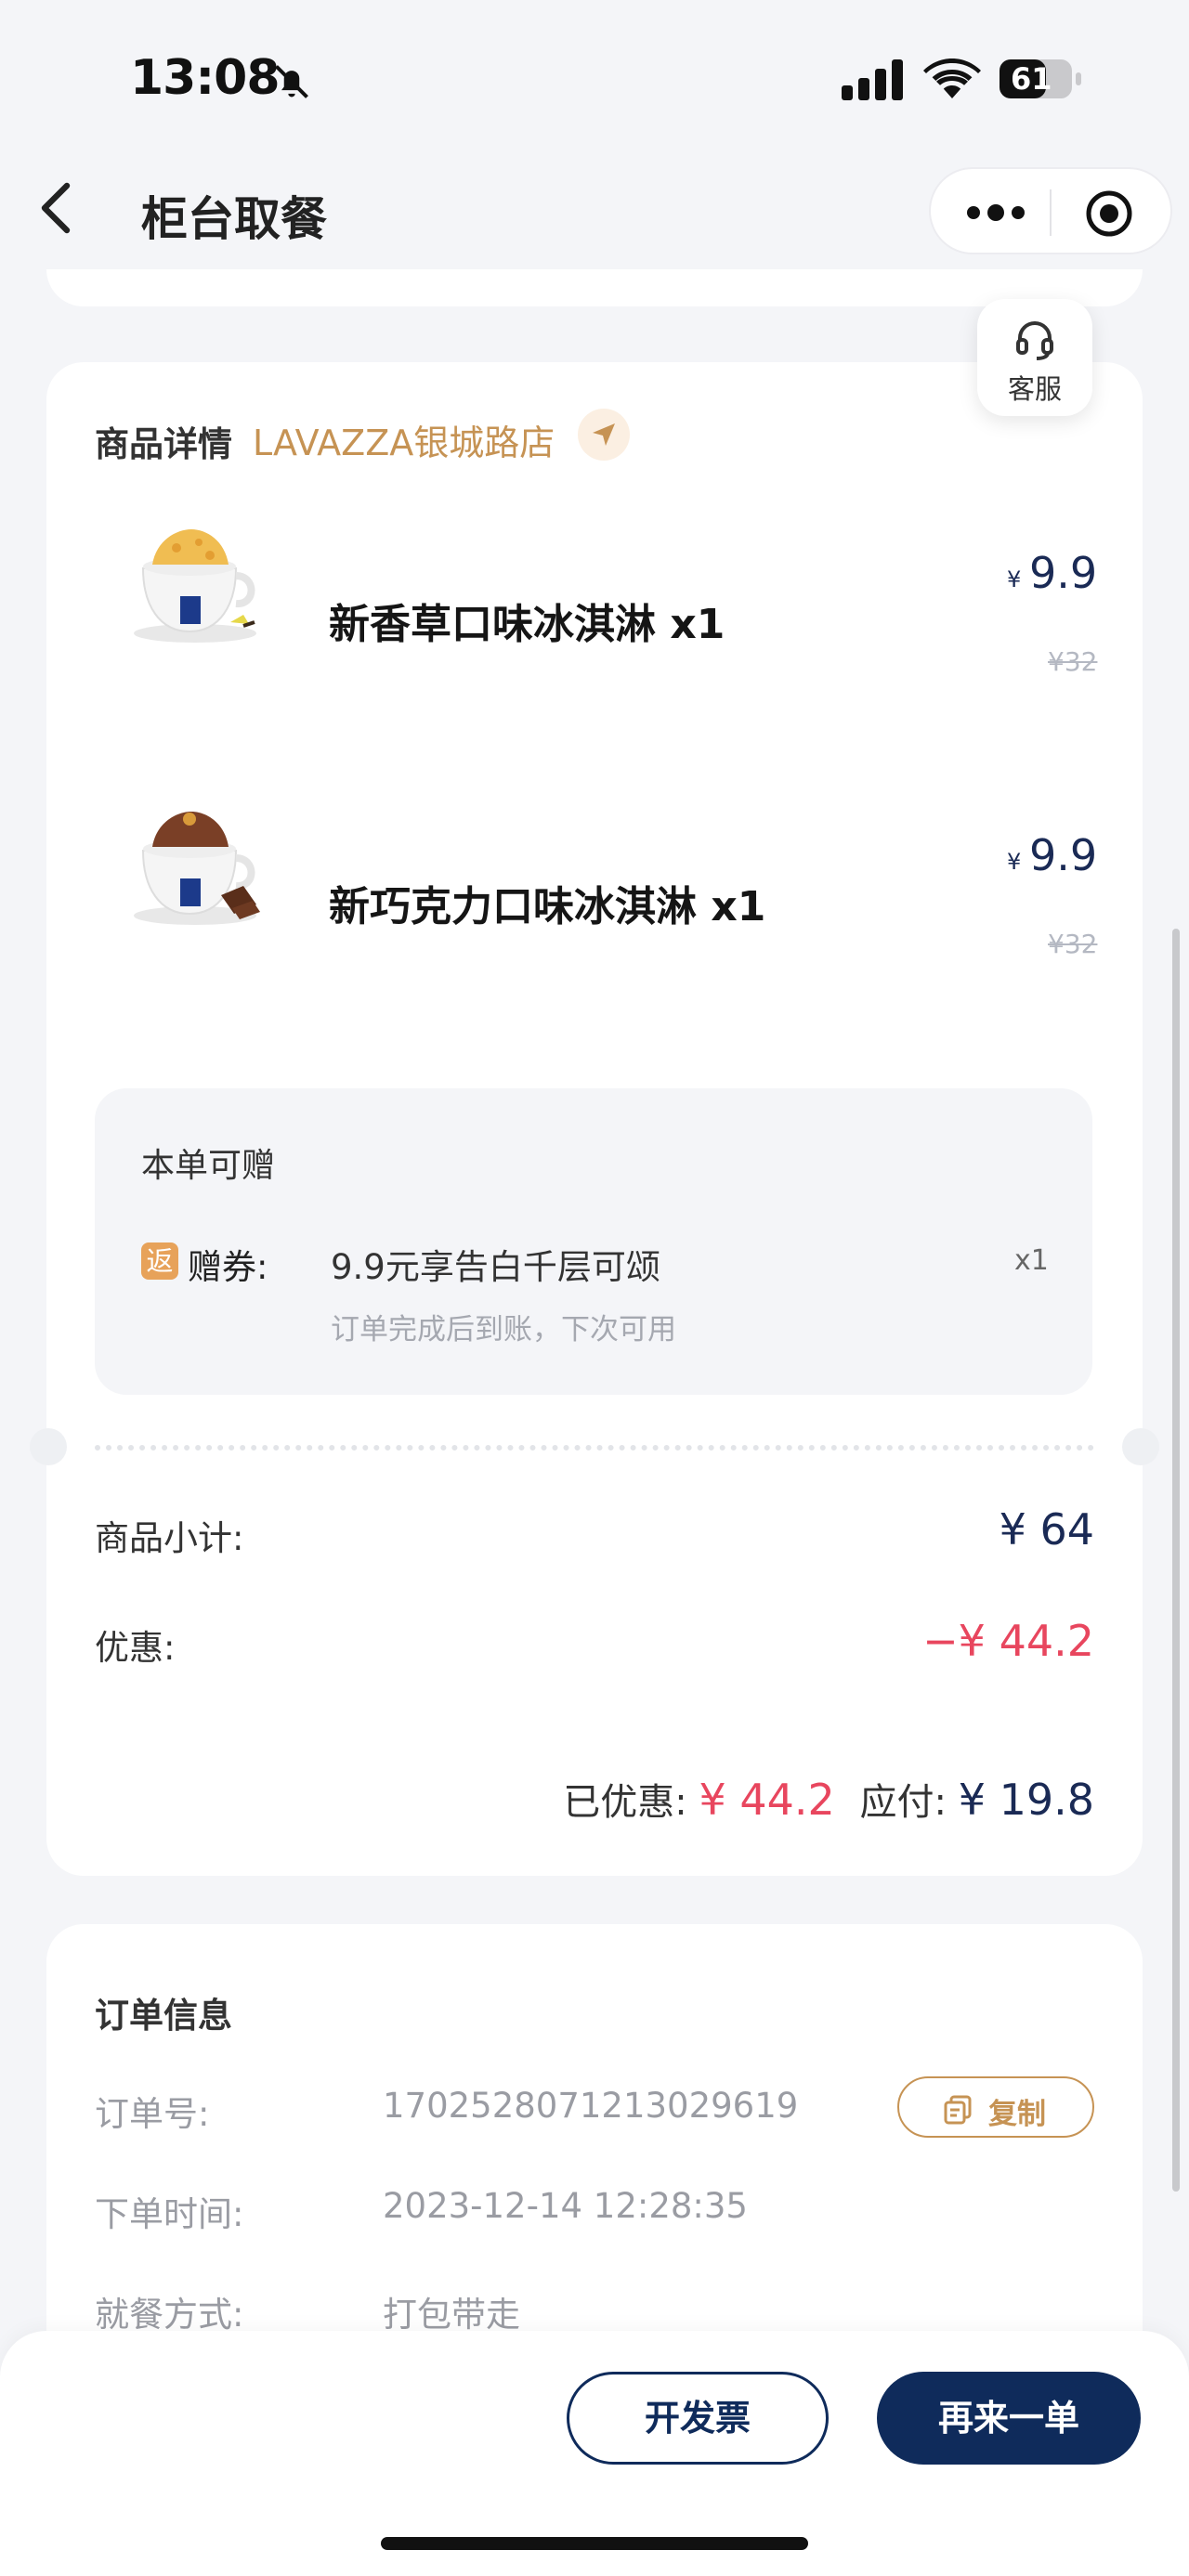 The image size is (1189, 2576). What do you see at coordinates (594, 288) in the screenshot?
I see `previous-card-edge` at bounding box center [594, 288].